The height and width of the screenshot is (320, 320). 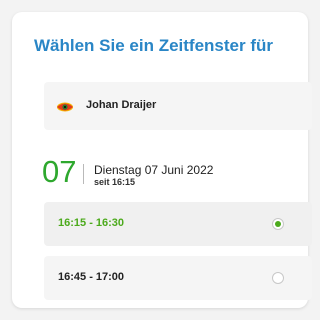 I want to click on radio-unselected, so click(x=278, y=278).